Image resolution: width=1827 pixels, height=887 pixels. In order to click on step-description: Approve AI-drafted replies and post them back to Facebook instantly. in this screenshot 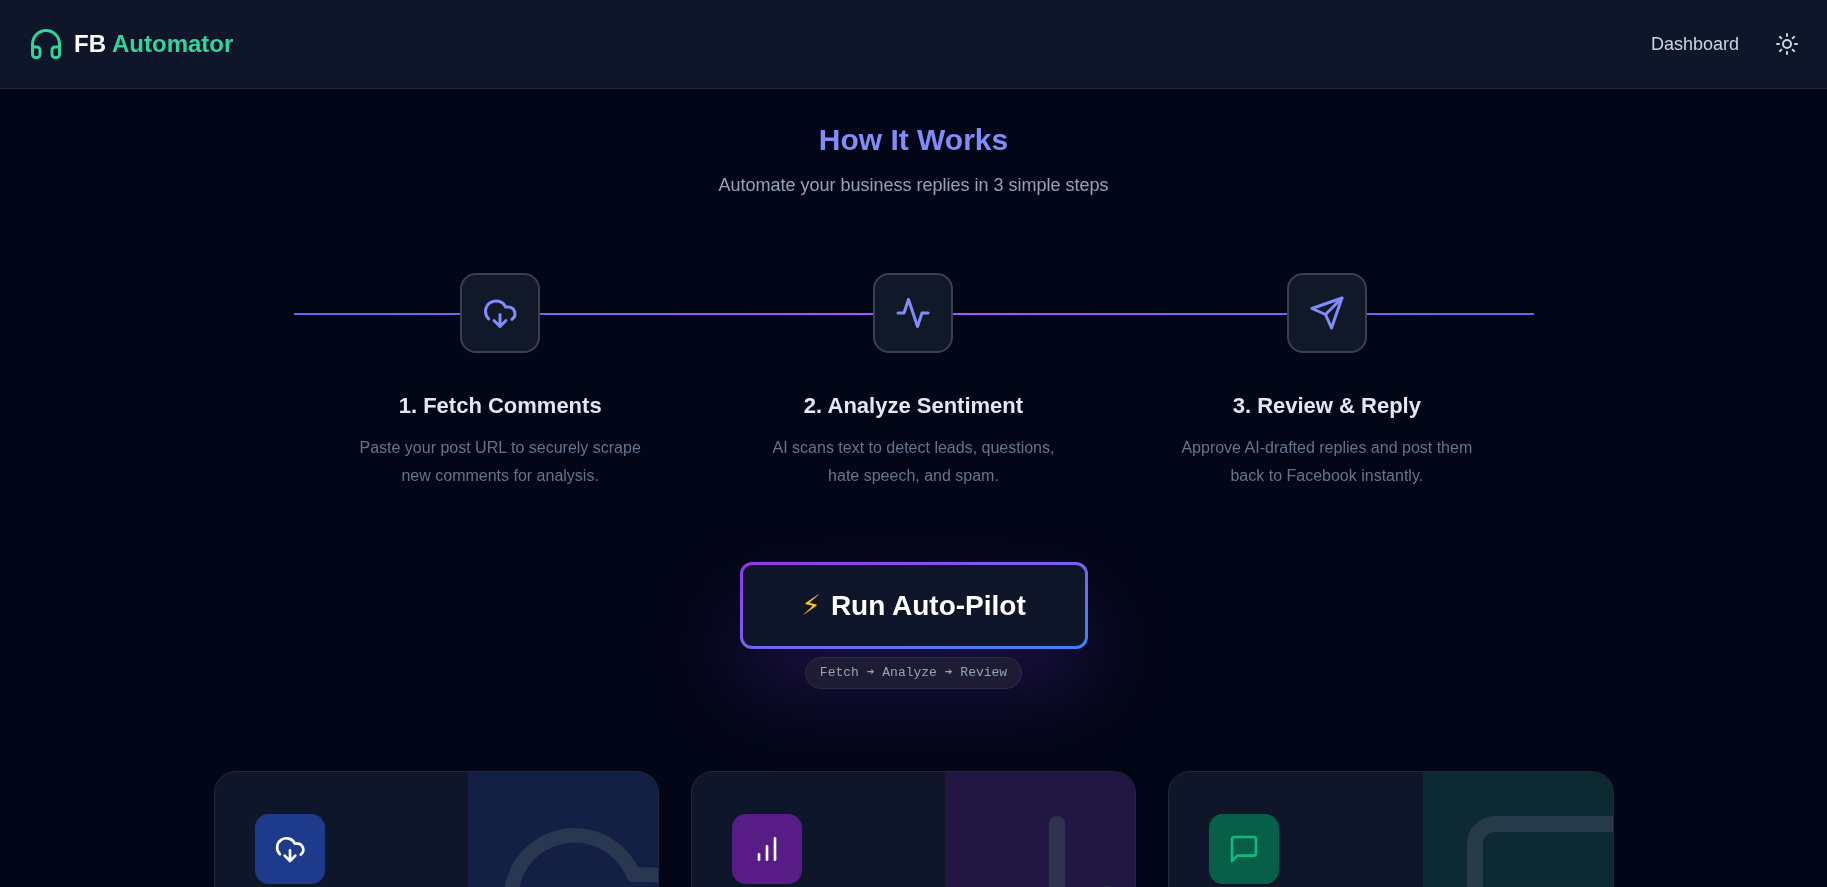, I will do `click(1327, 462)`.